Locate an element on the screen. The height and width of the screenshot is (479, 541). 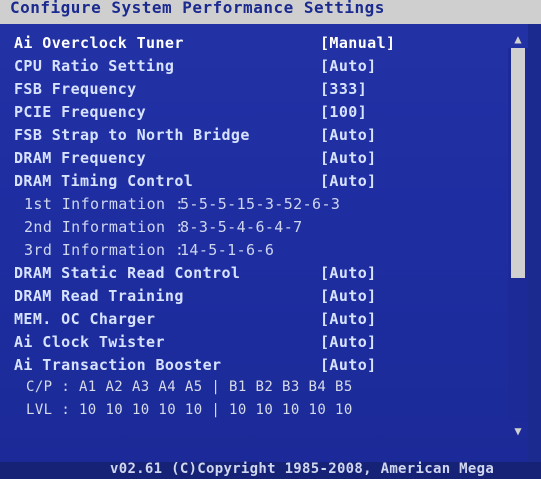
setting-ai-overclock-tuner: Ai Overclock Tuner [Manual] is located at coordinates (257, 45).